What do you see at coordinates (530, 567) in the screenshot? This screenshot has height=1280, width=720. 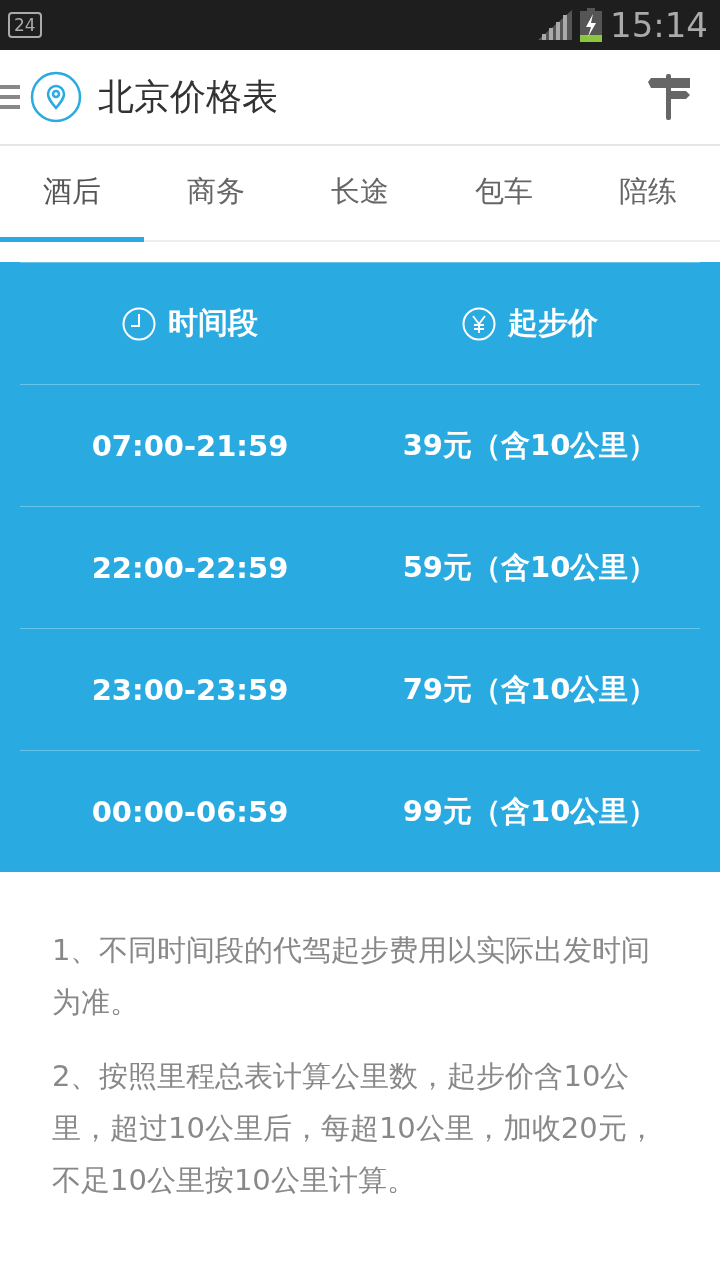 I see `price: 59元（含10公里）` at bounding box center [530, 567].